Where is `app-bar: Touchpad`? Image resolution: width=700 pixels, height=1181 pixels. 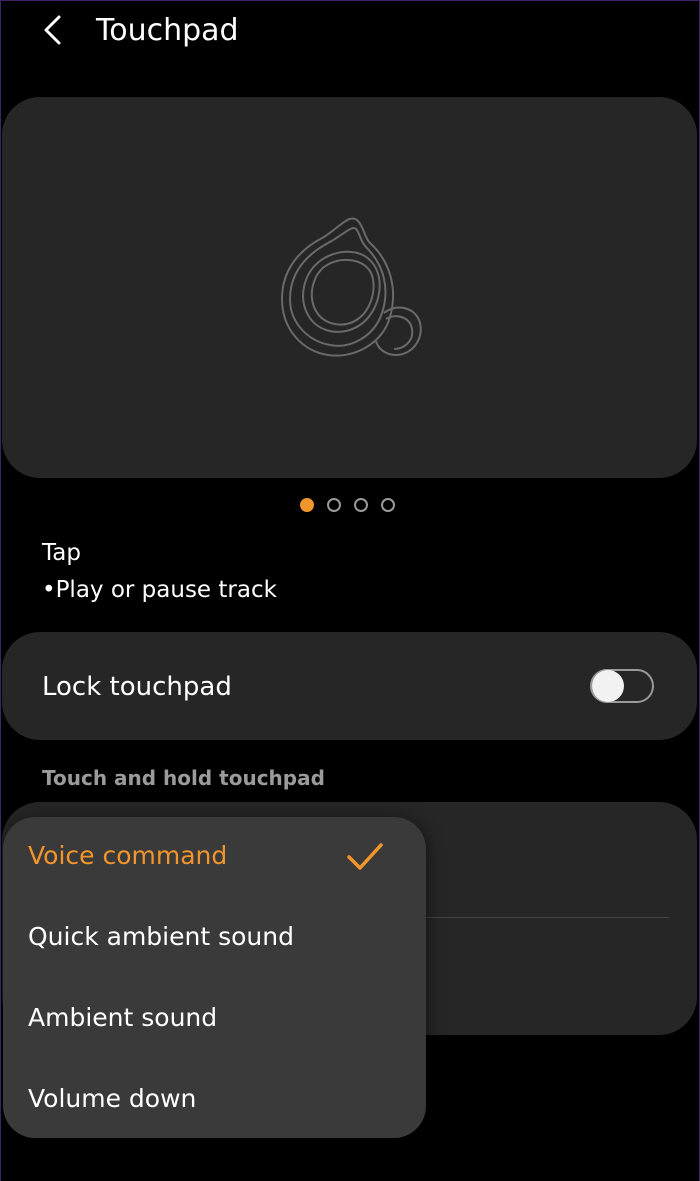
app-bar: Touchpad is located at coordinates (350, 31).